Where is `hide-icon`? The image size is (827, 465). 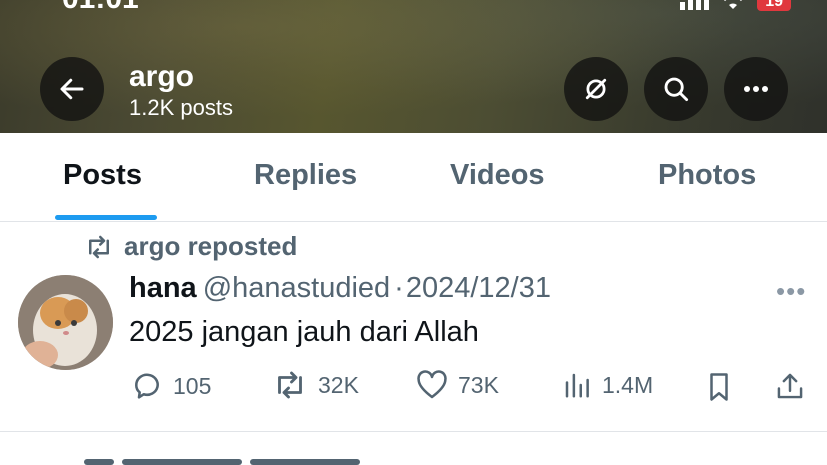
hide-icon is located at coordinates (596, 89).